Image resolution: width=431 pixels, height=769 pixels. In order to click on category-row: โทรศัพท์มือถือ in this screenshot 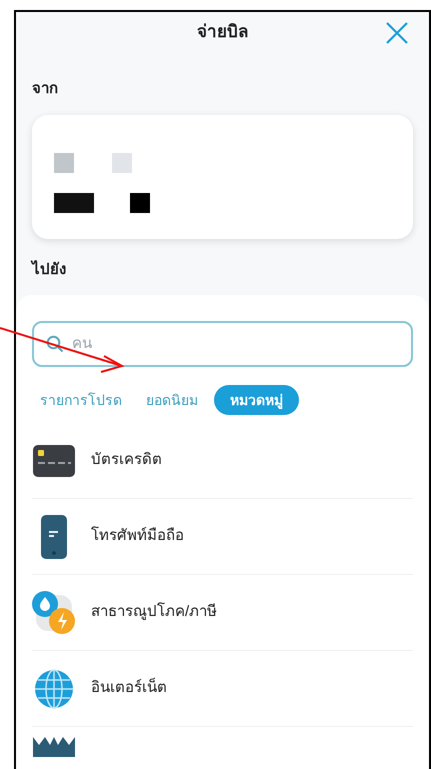, I will do `click(222, 537)`.